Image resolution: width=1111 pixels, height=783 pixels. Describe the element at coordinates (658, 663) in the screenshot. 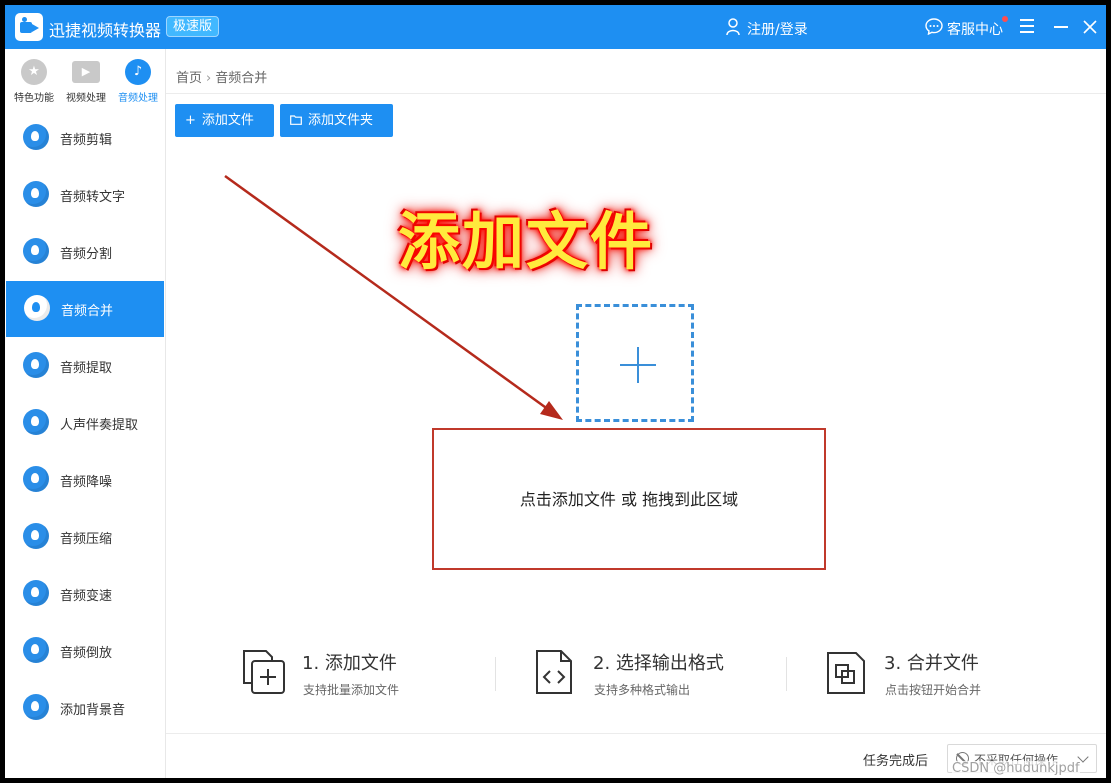

I see `step-title: 2. 选择输出格式` at that location.